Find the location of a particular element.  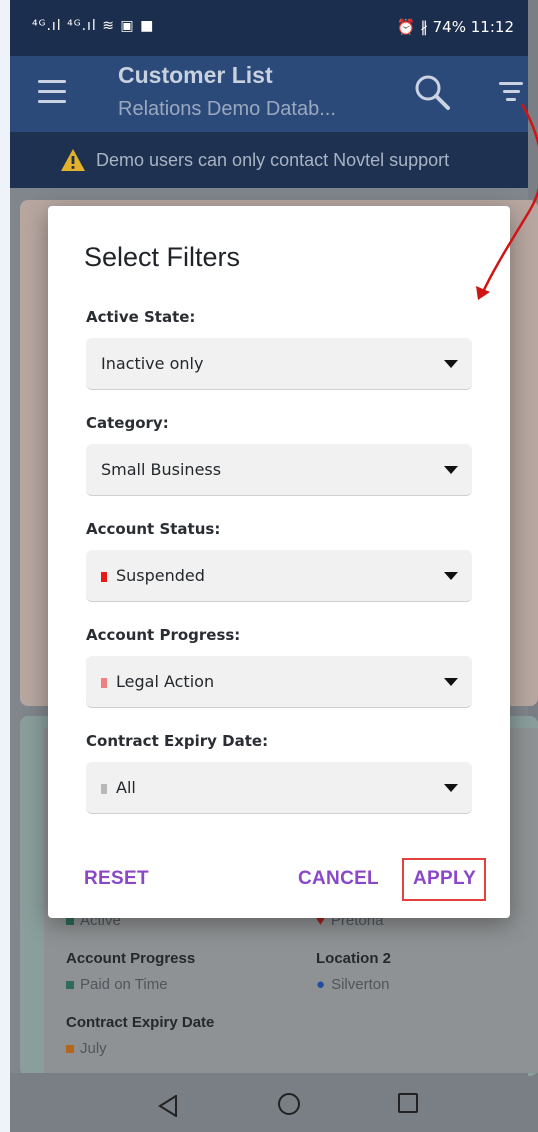

account-status-value-wrap: Suspended is located at coordinates (153, 575).